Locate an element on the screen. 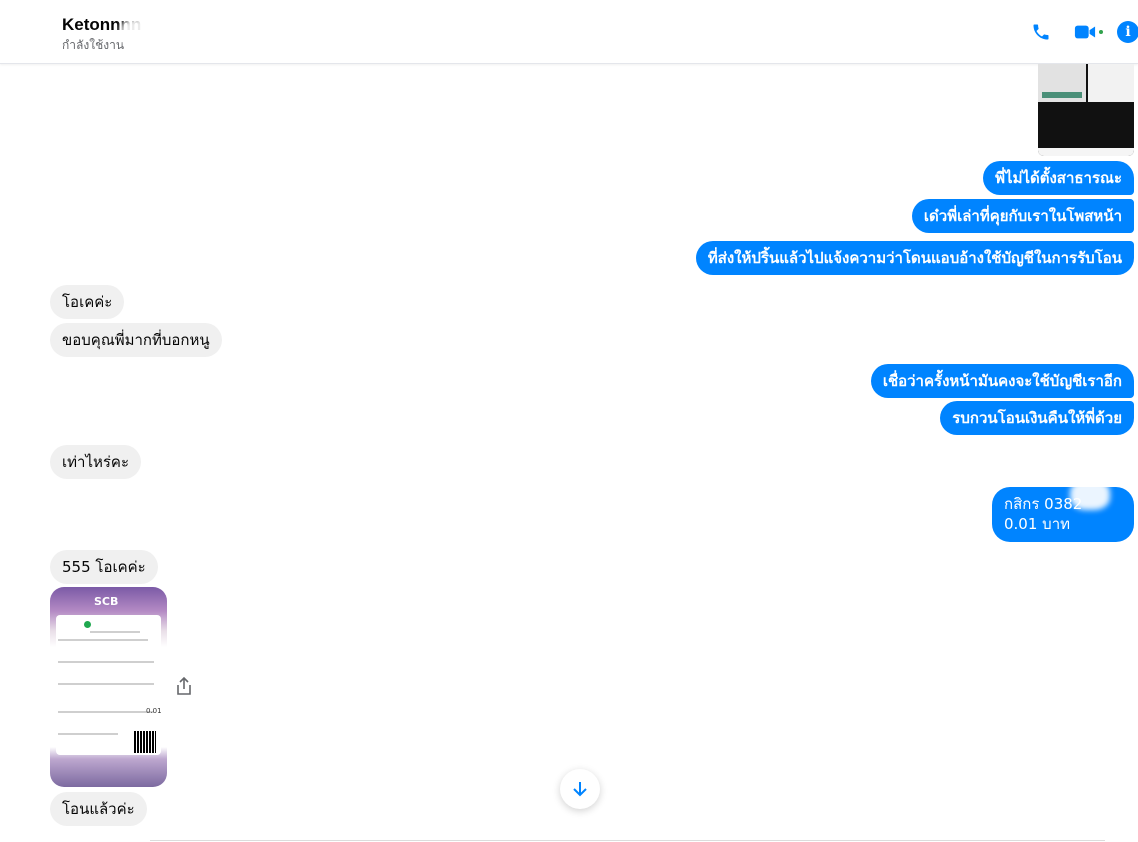  thumb-navbar is located at coordinates (1086, 152).